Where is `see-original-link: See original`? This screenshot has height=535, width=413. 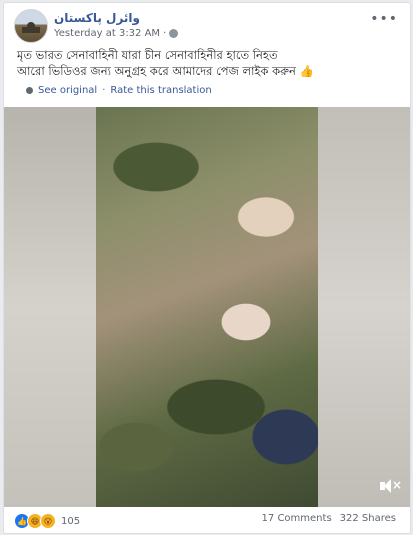 see-original-link: See original is located at coordinates (67, 90).